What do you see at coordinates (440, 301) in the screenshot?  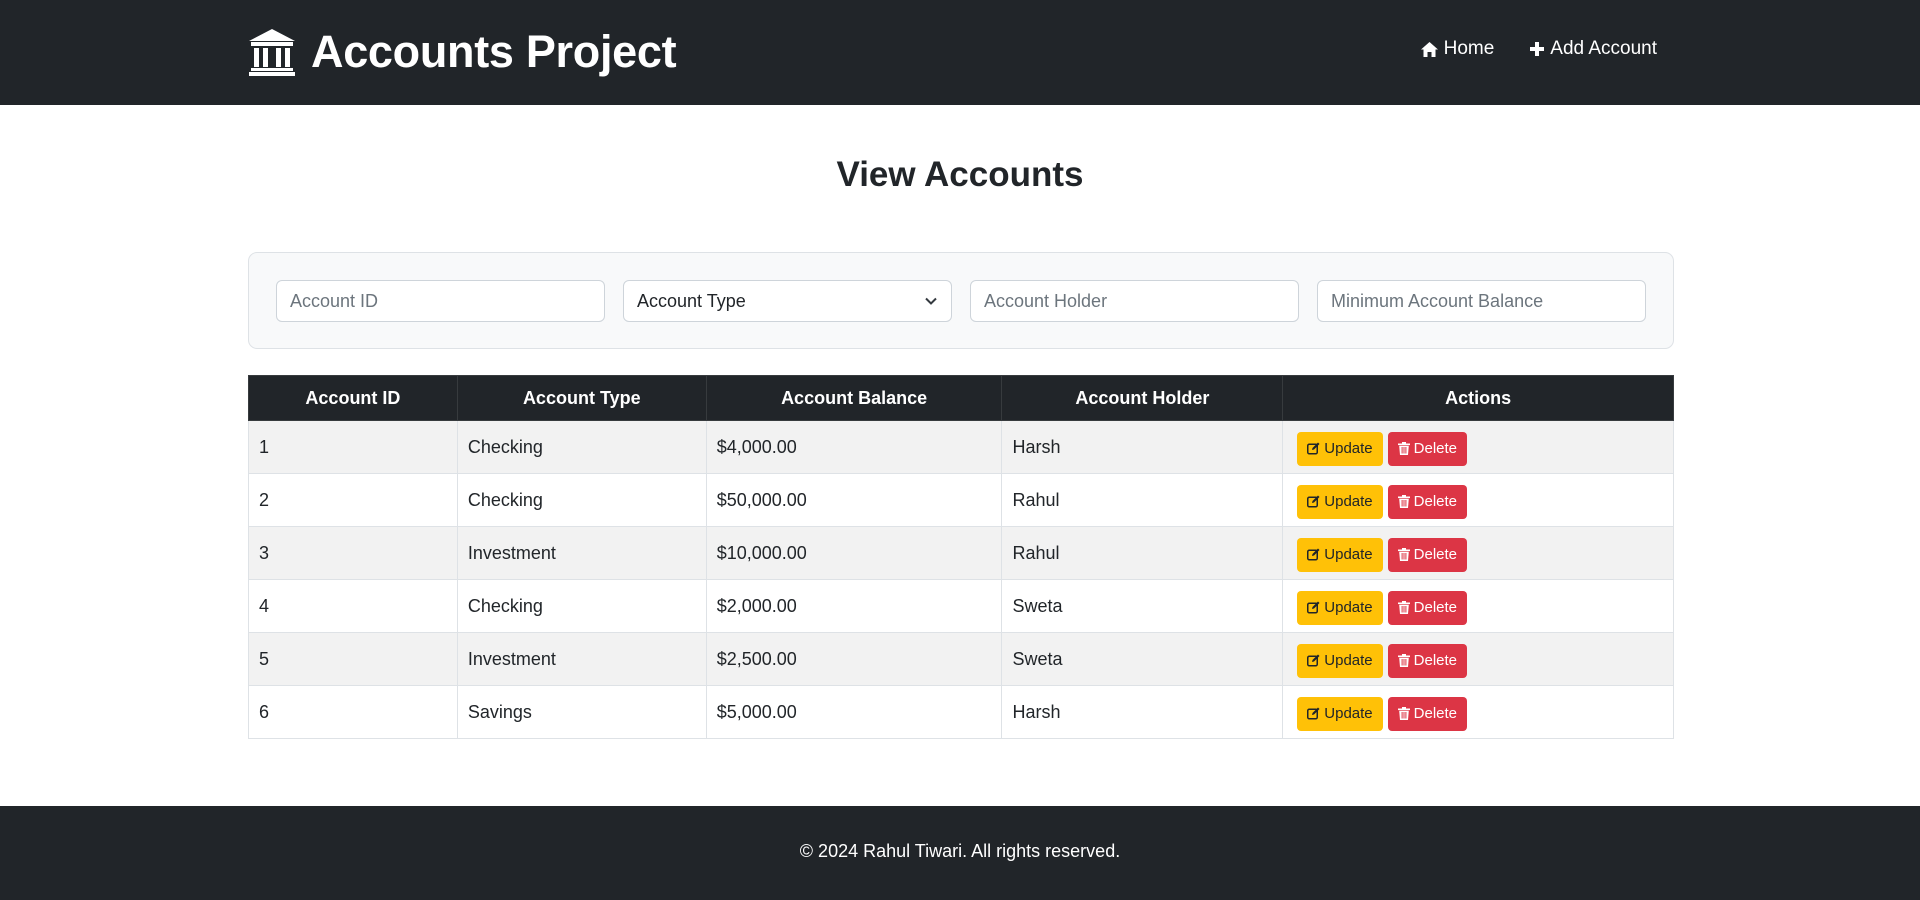 I see `account-id-filter-input` at bounding box center [440, 301].